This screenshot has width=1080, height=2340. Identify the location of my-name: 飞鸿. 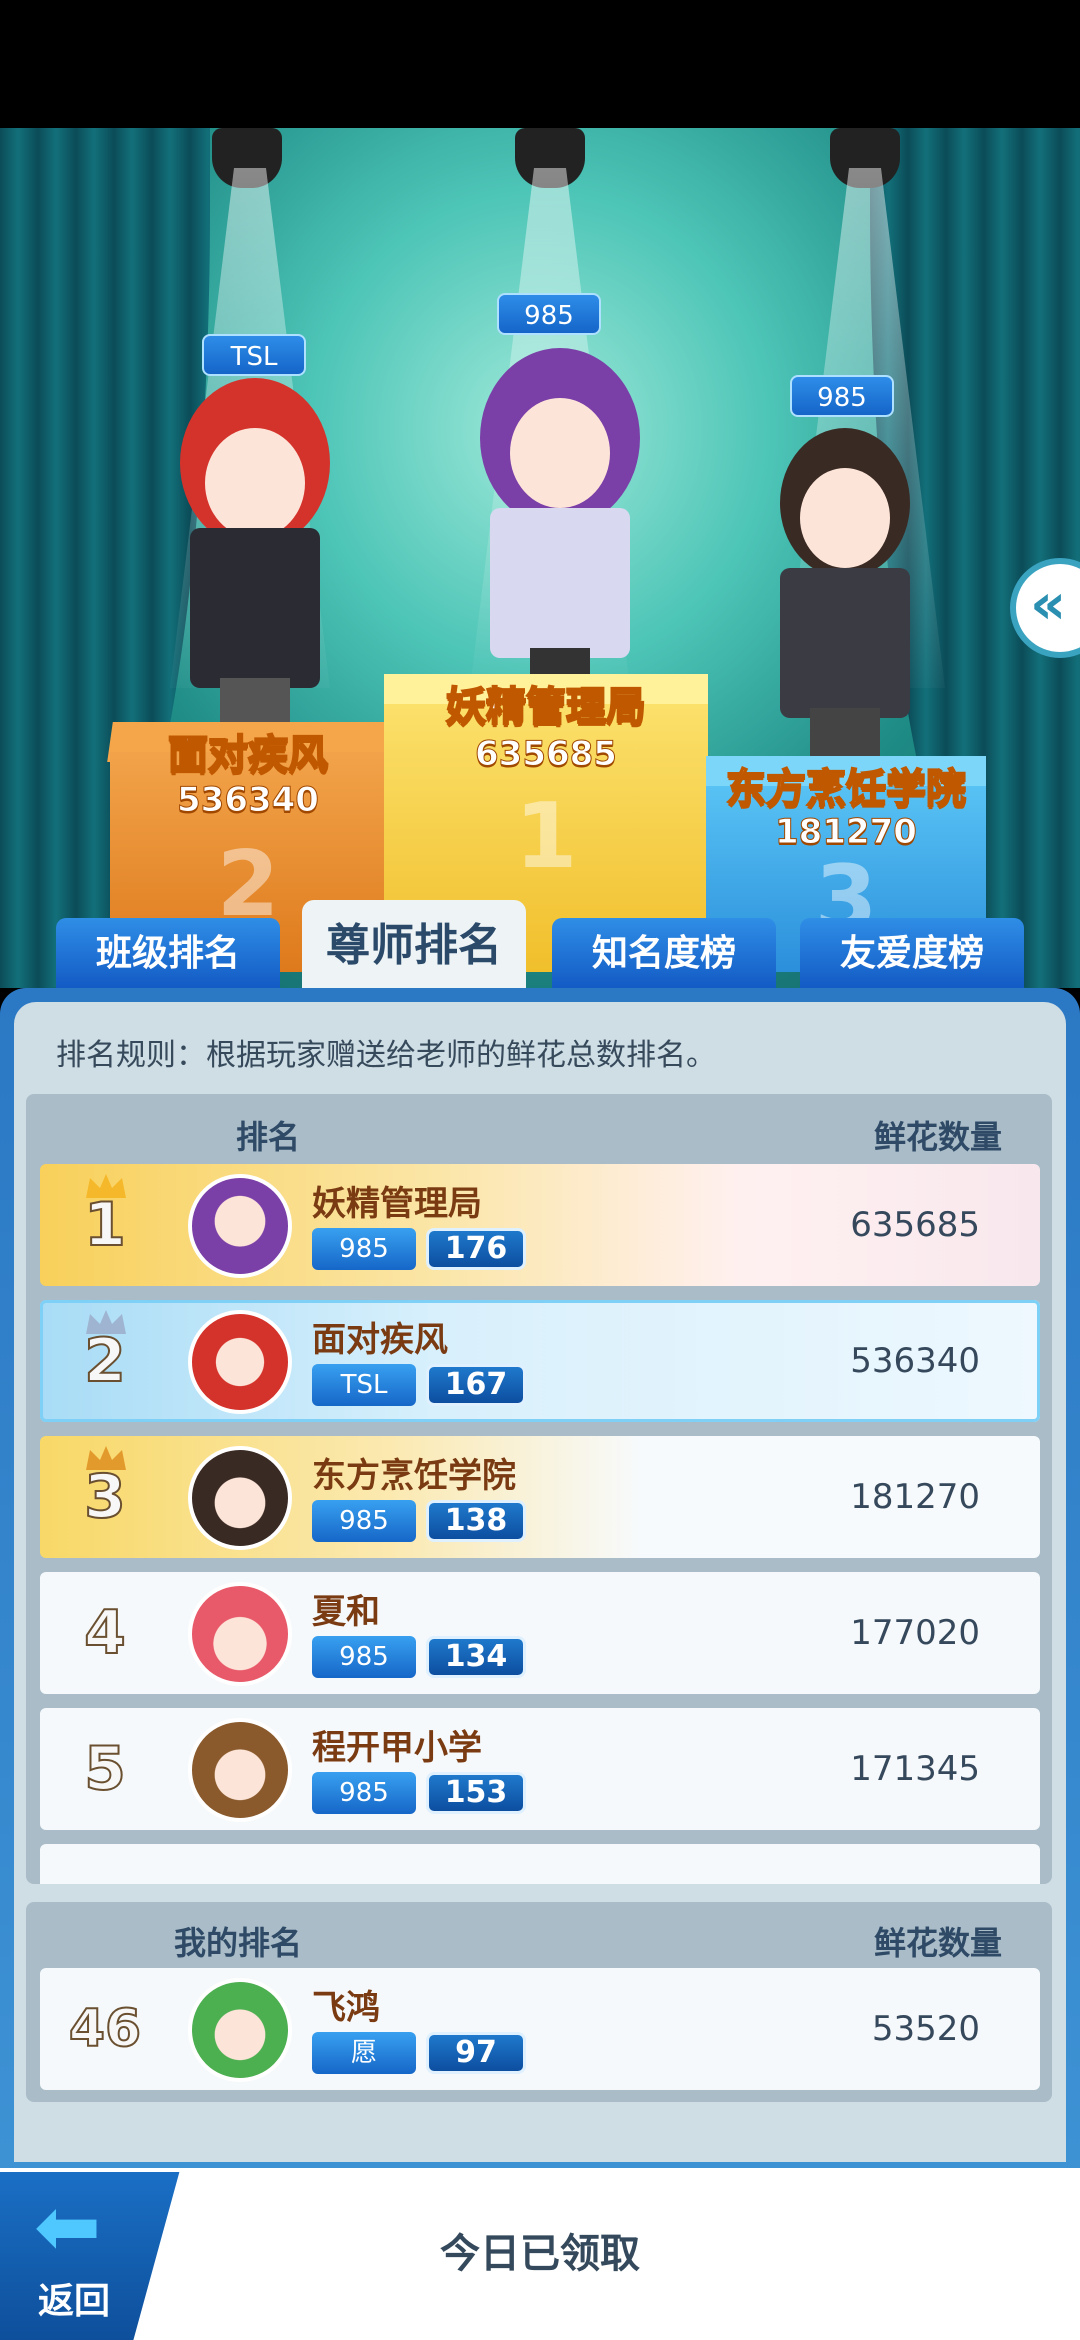
(346, 2008).